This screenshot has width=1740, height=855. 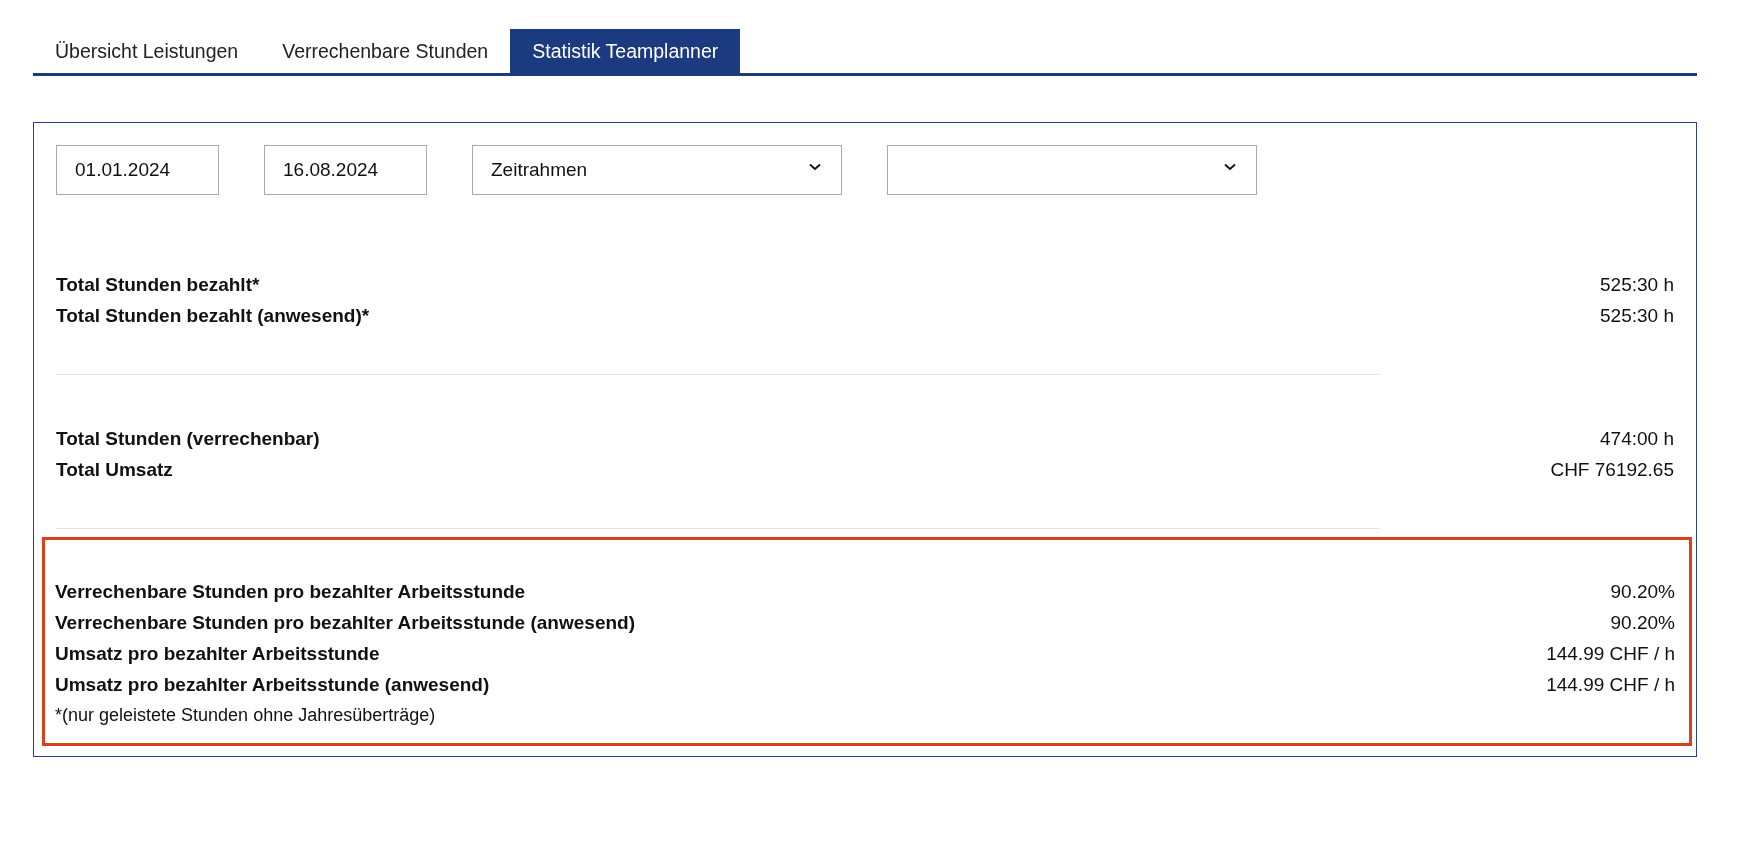 What do you see at coordinates (1072, 170) in the screenshot?
I see `dropdown` at bounding box center [1072, 170].